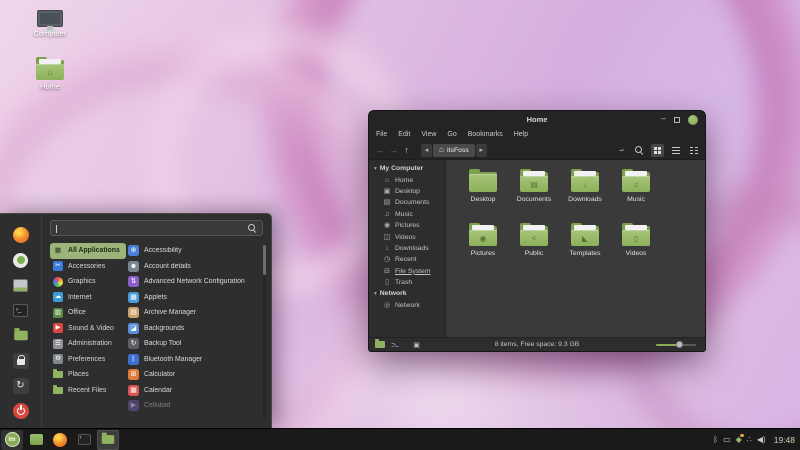 This screenshot has width=800, height=450. What do you see at coordinates (21, 386) in the screenshot?
I see `logout-button: ↻` at bounding box center [21, 386].